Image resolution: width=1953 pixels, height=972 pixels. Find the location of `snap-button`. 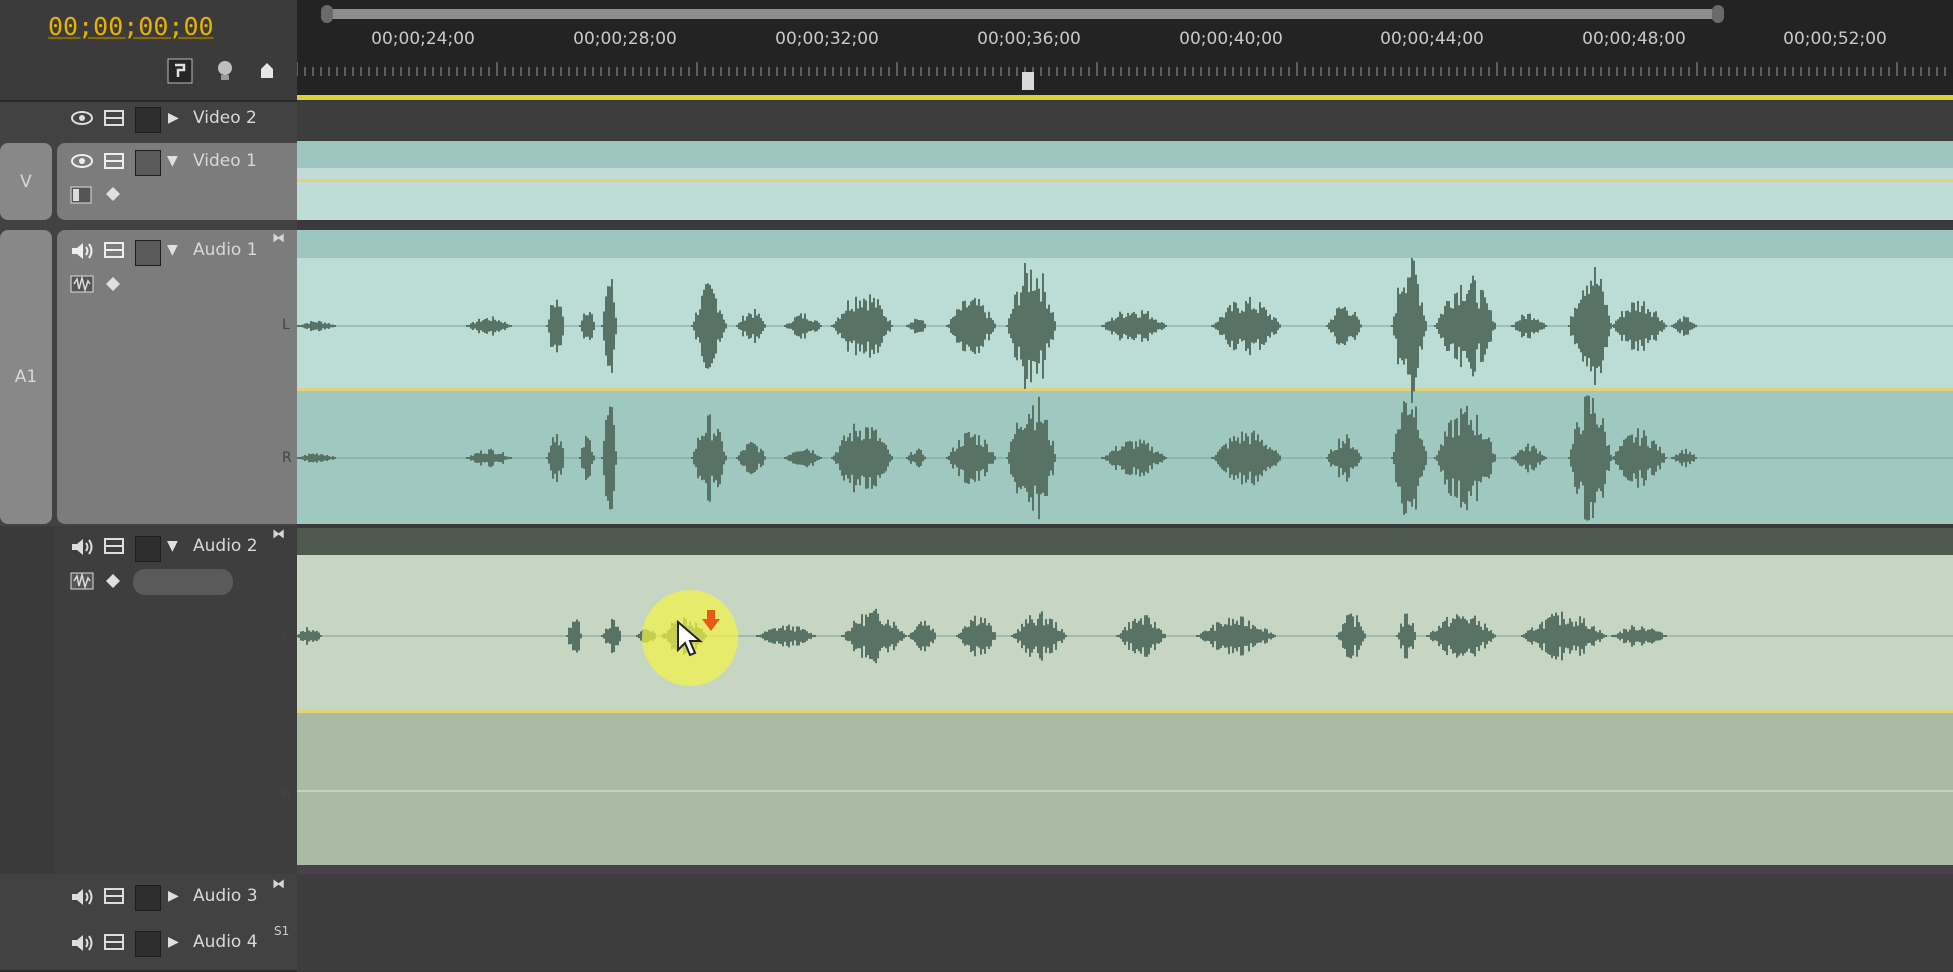

snap-button is located at coordinates (180, 71).